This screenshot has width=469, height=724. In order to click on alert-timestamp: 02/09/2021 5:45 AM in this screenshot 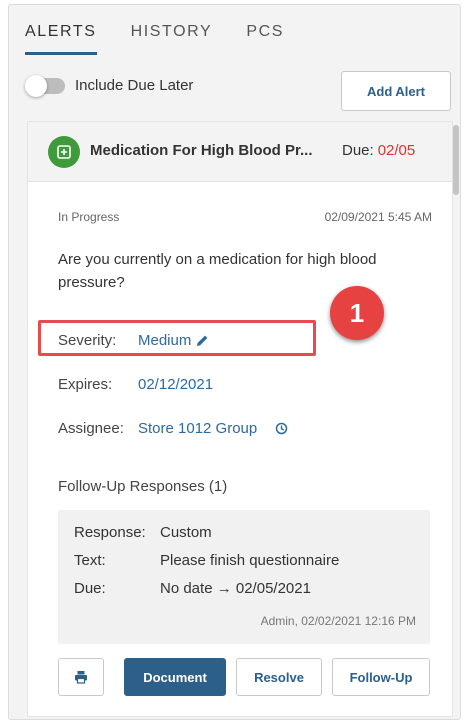, I will do `click(378, 217)`.